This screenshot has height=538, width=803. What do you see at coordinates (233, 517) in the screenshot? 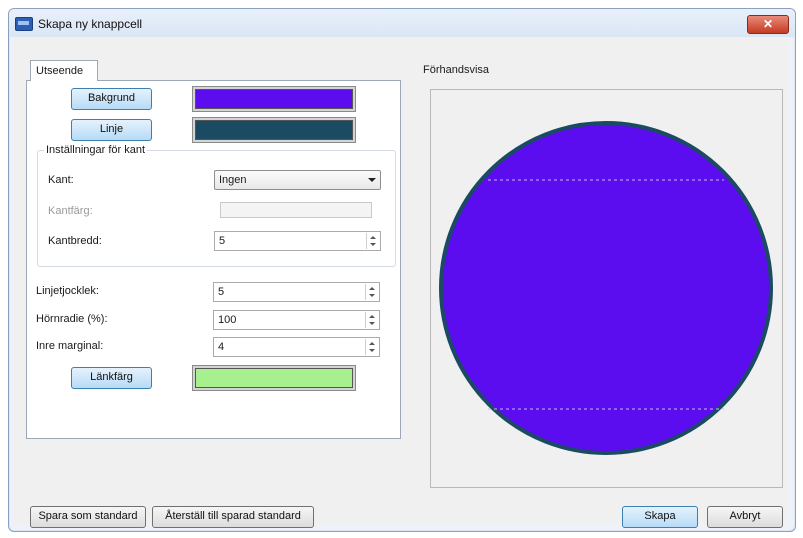
I see `restore-default-button: Återställ till sparad standard` at bounding box center [233, 517].